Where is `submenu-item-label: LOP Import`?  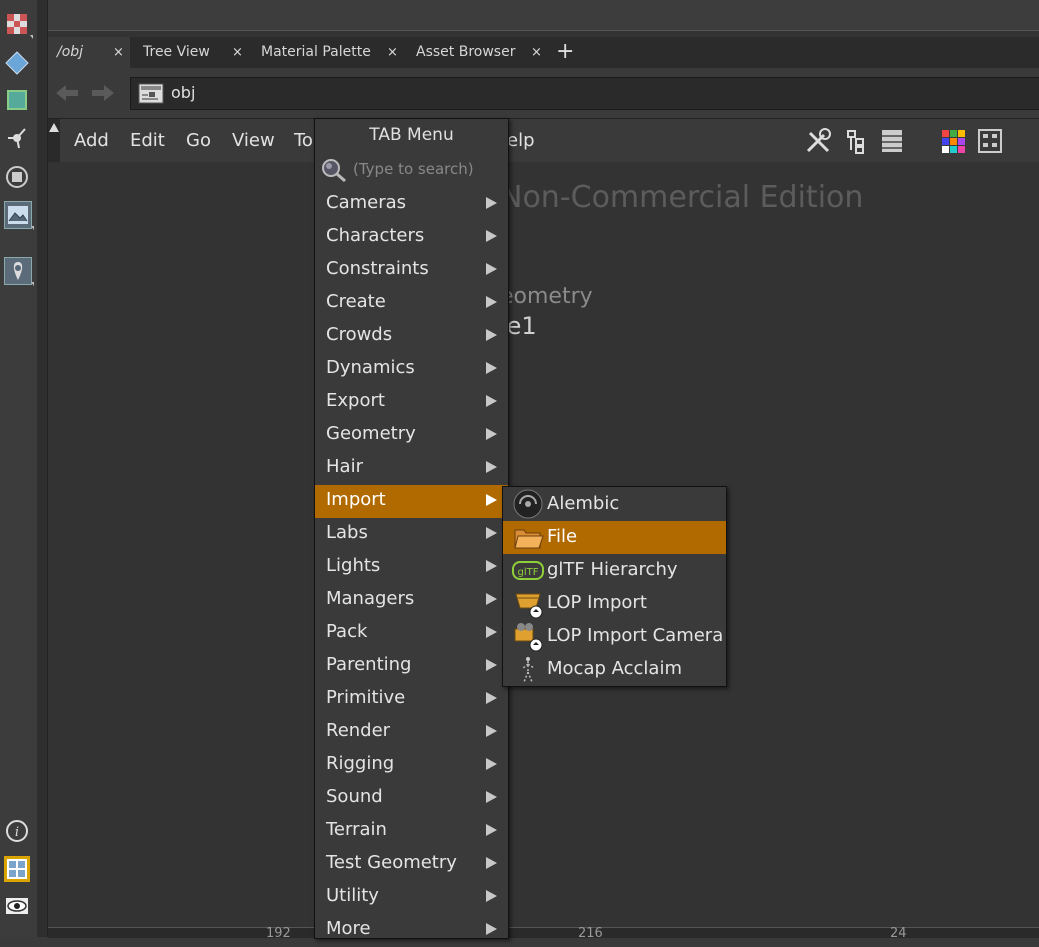
submenu-item-label: LOP Import is located at coordinates (597, 602).